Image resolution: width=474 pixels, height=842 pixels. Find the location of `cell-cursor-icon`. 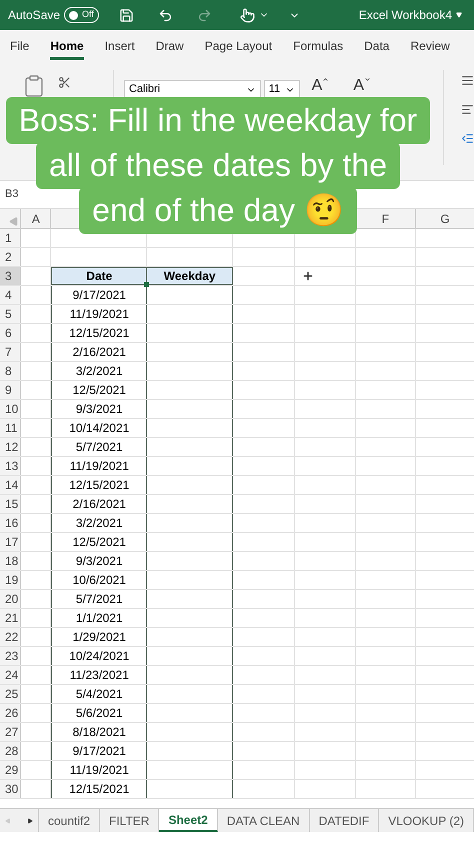

cell-cursor-icon is located at coordinates (308, 276).